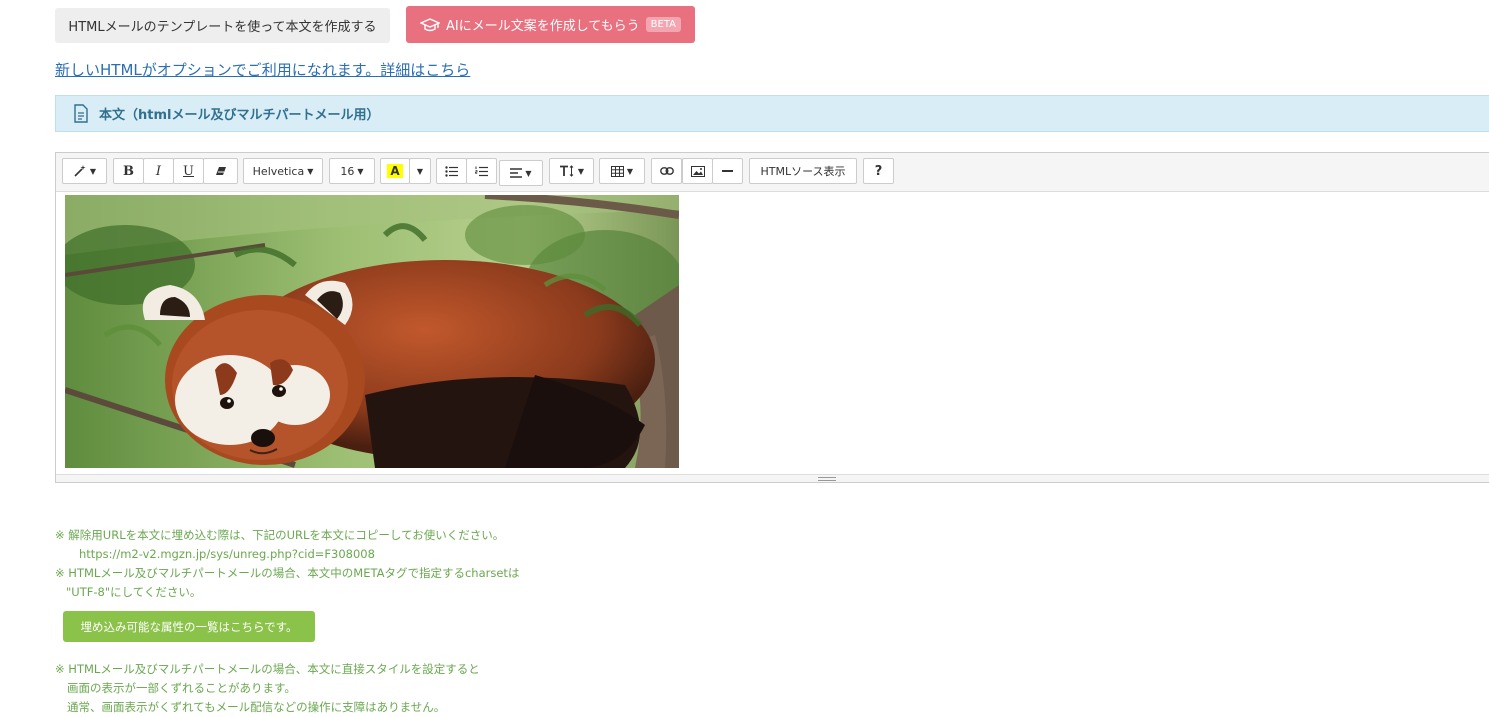 The height and width of the screenshot is (717, 1489). I want to click on help-button: ?, so click(878, 171).